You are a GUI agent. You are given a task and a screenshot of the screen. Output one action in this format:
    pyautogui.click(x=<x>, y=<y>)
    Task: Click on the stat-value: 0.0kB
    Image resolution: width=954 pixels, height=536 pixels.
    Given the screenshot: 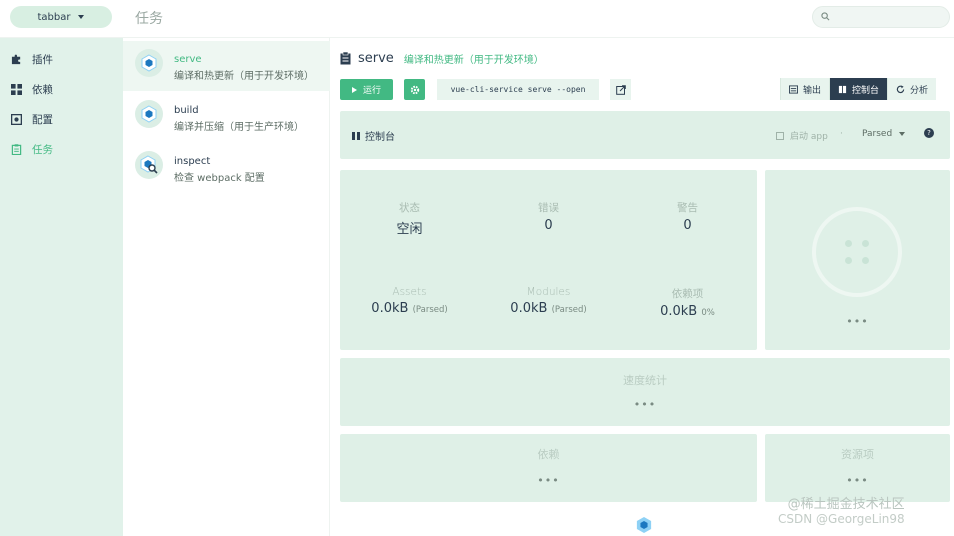 What is the action you would take?
    pyautogui.click(x=679, y=311)
    